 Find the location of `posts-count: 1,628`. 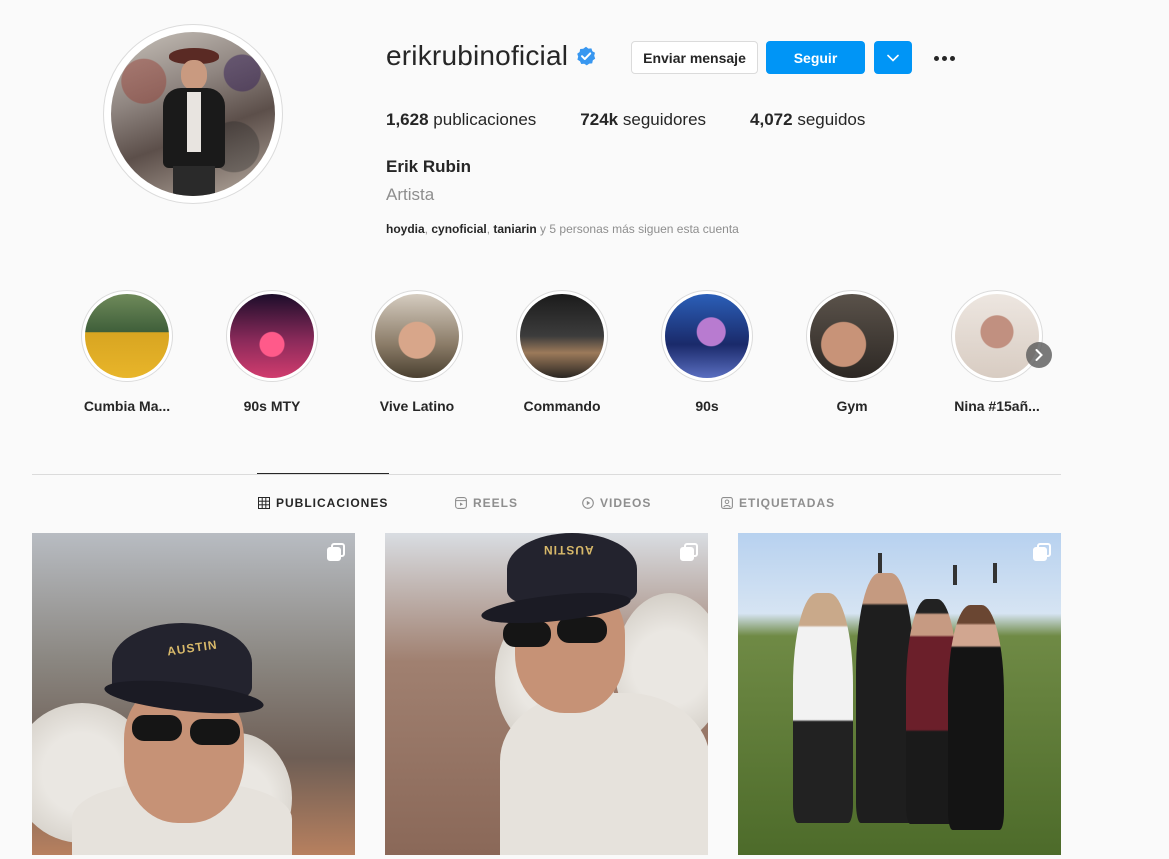

posts-count: 1,628 is located at coordinates (407, 119).